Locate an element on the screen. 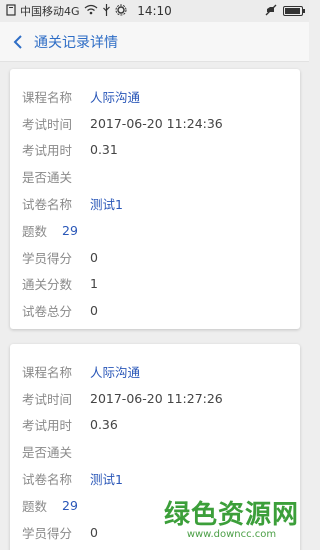  duration-value: 0.31 is located at coordinates (104, 150).